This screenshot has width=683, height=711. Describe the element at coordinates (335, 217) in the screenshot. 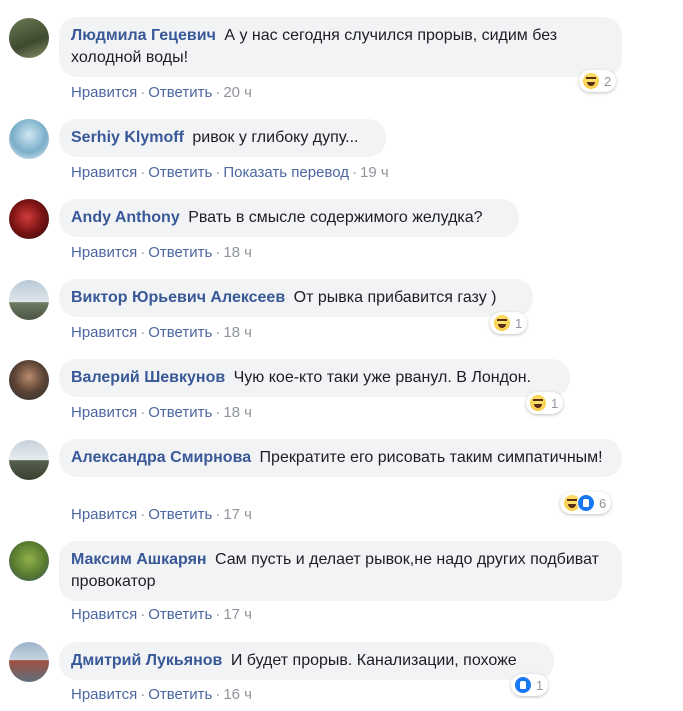

I see `comment-text: Рвать в смысле содержимого желудка?` at that location.